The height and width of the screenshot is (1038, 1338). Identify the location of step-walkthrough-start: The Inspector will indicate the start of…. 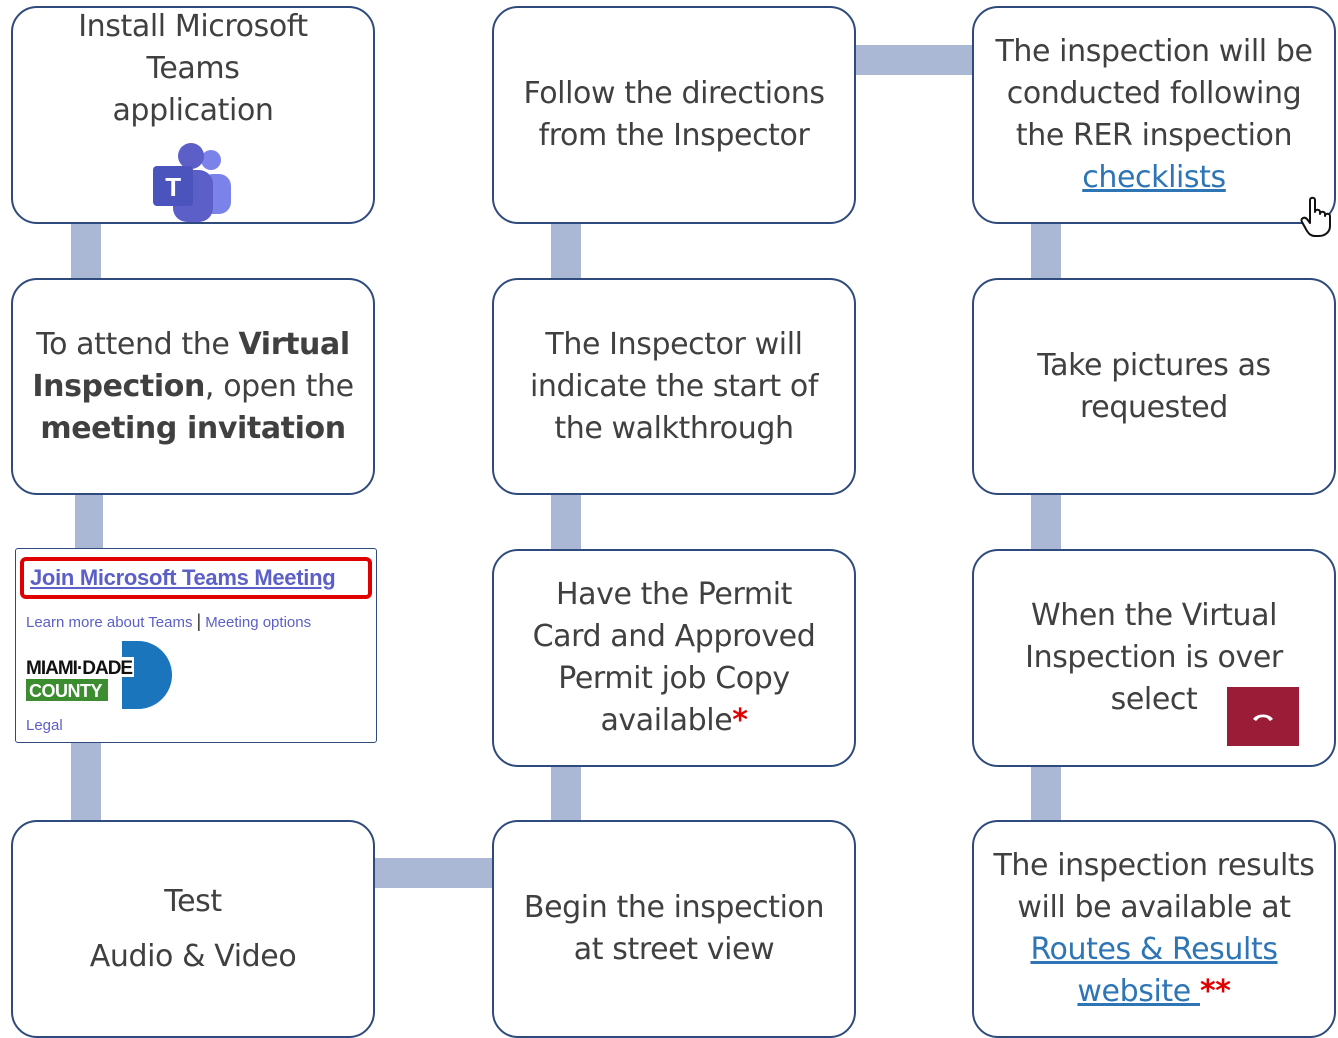
(674, 386).